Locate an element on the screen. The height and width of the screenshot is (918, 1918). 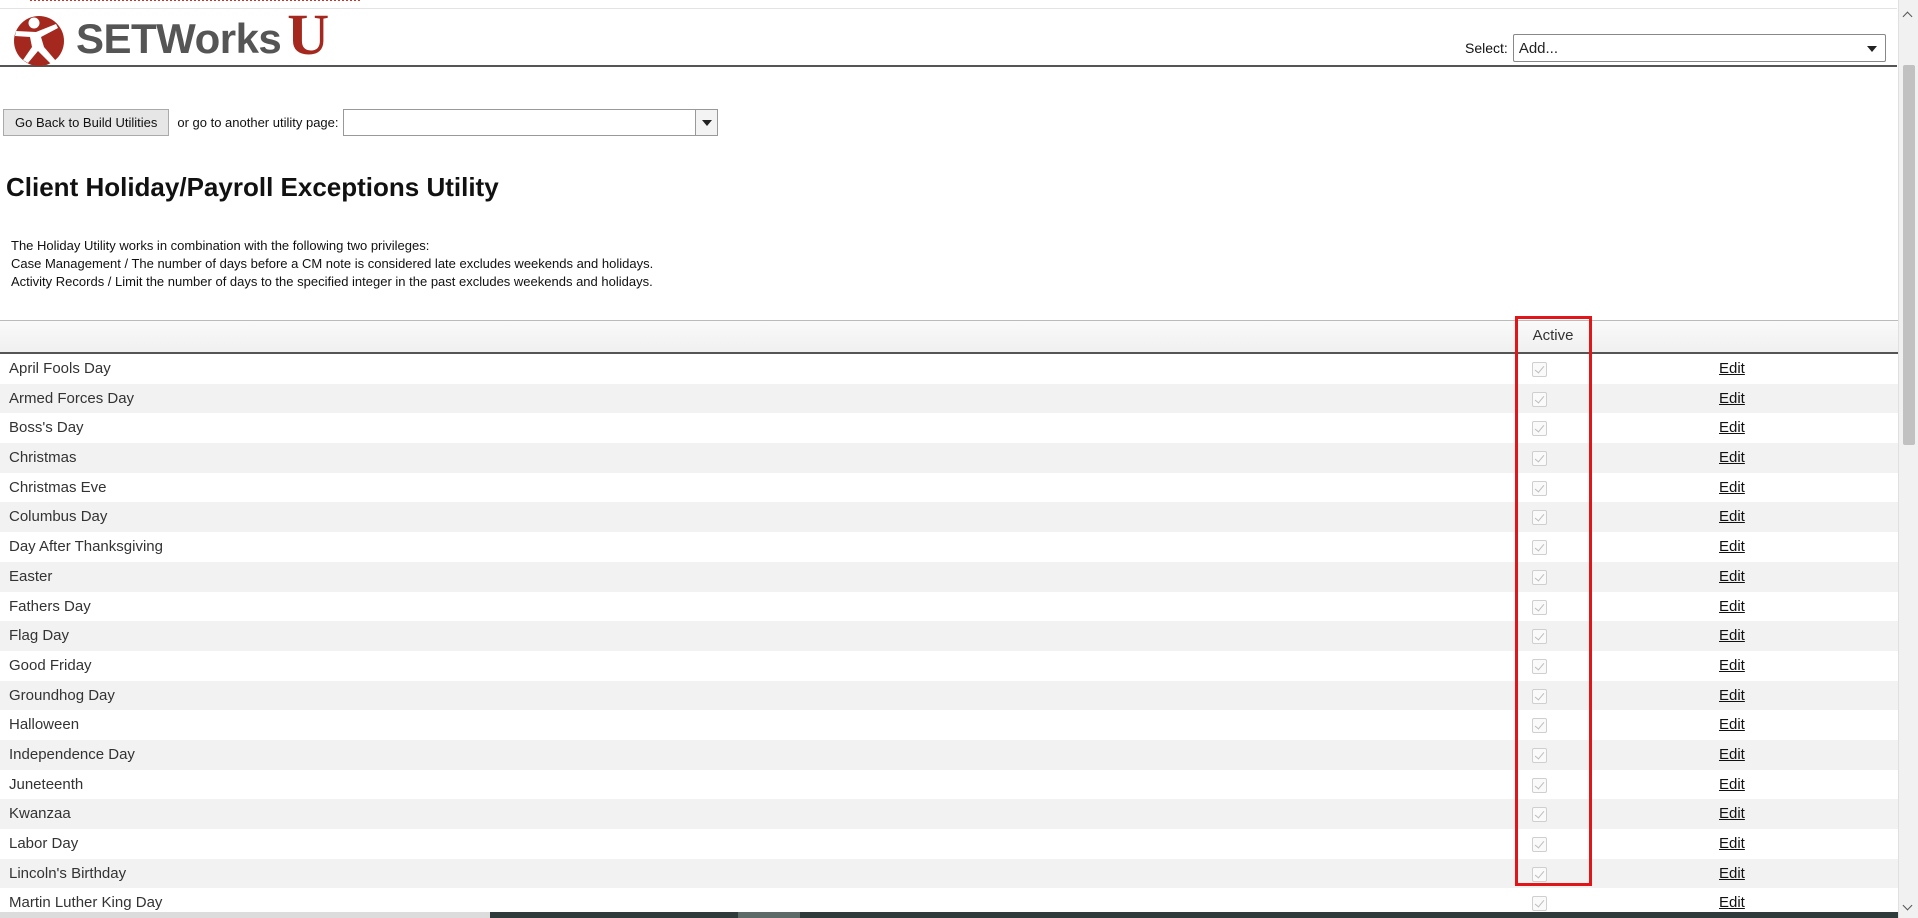
table-row: Kwanzaa Edit is located at coordinates (949, 814).